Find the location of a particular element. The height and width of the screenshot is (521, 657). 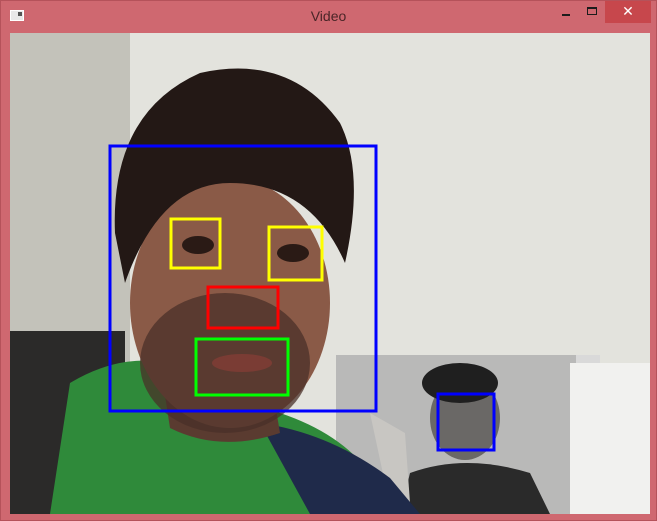

left-eye is located at coordinates (198, 245).